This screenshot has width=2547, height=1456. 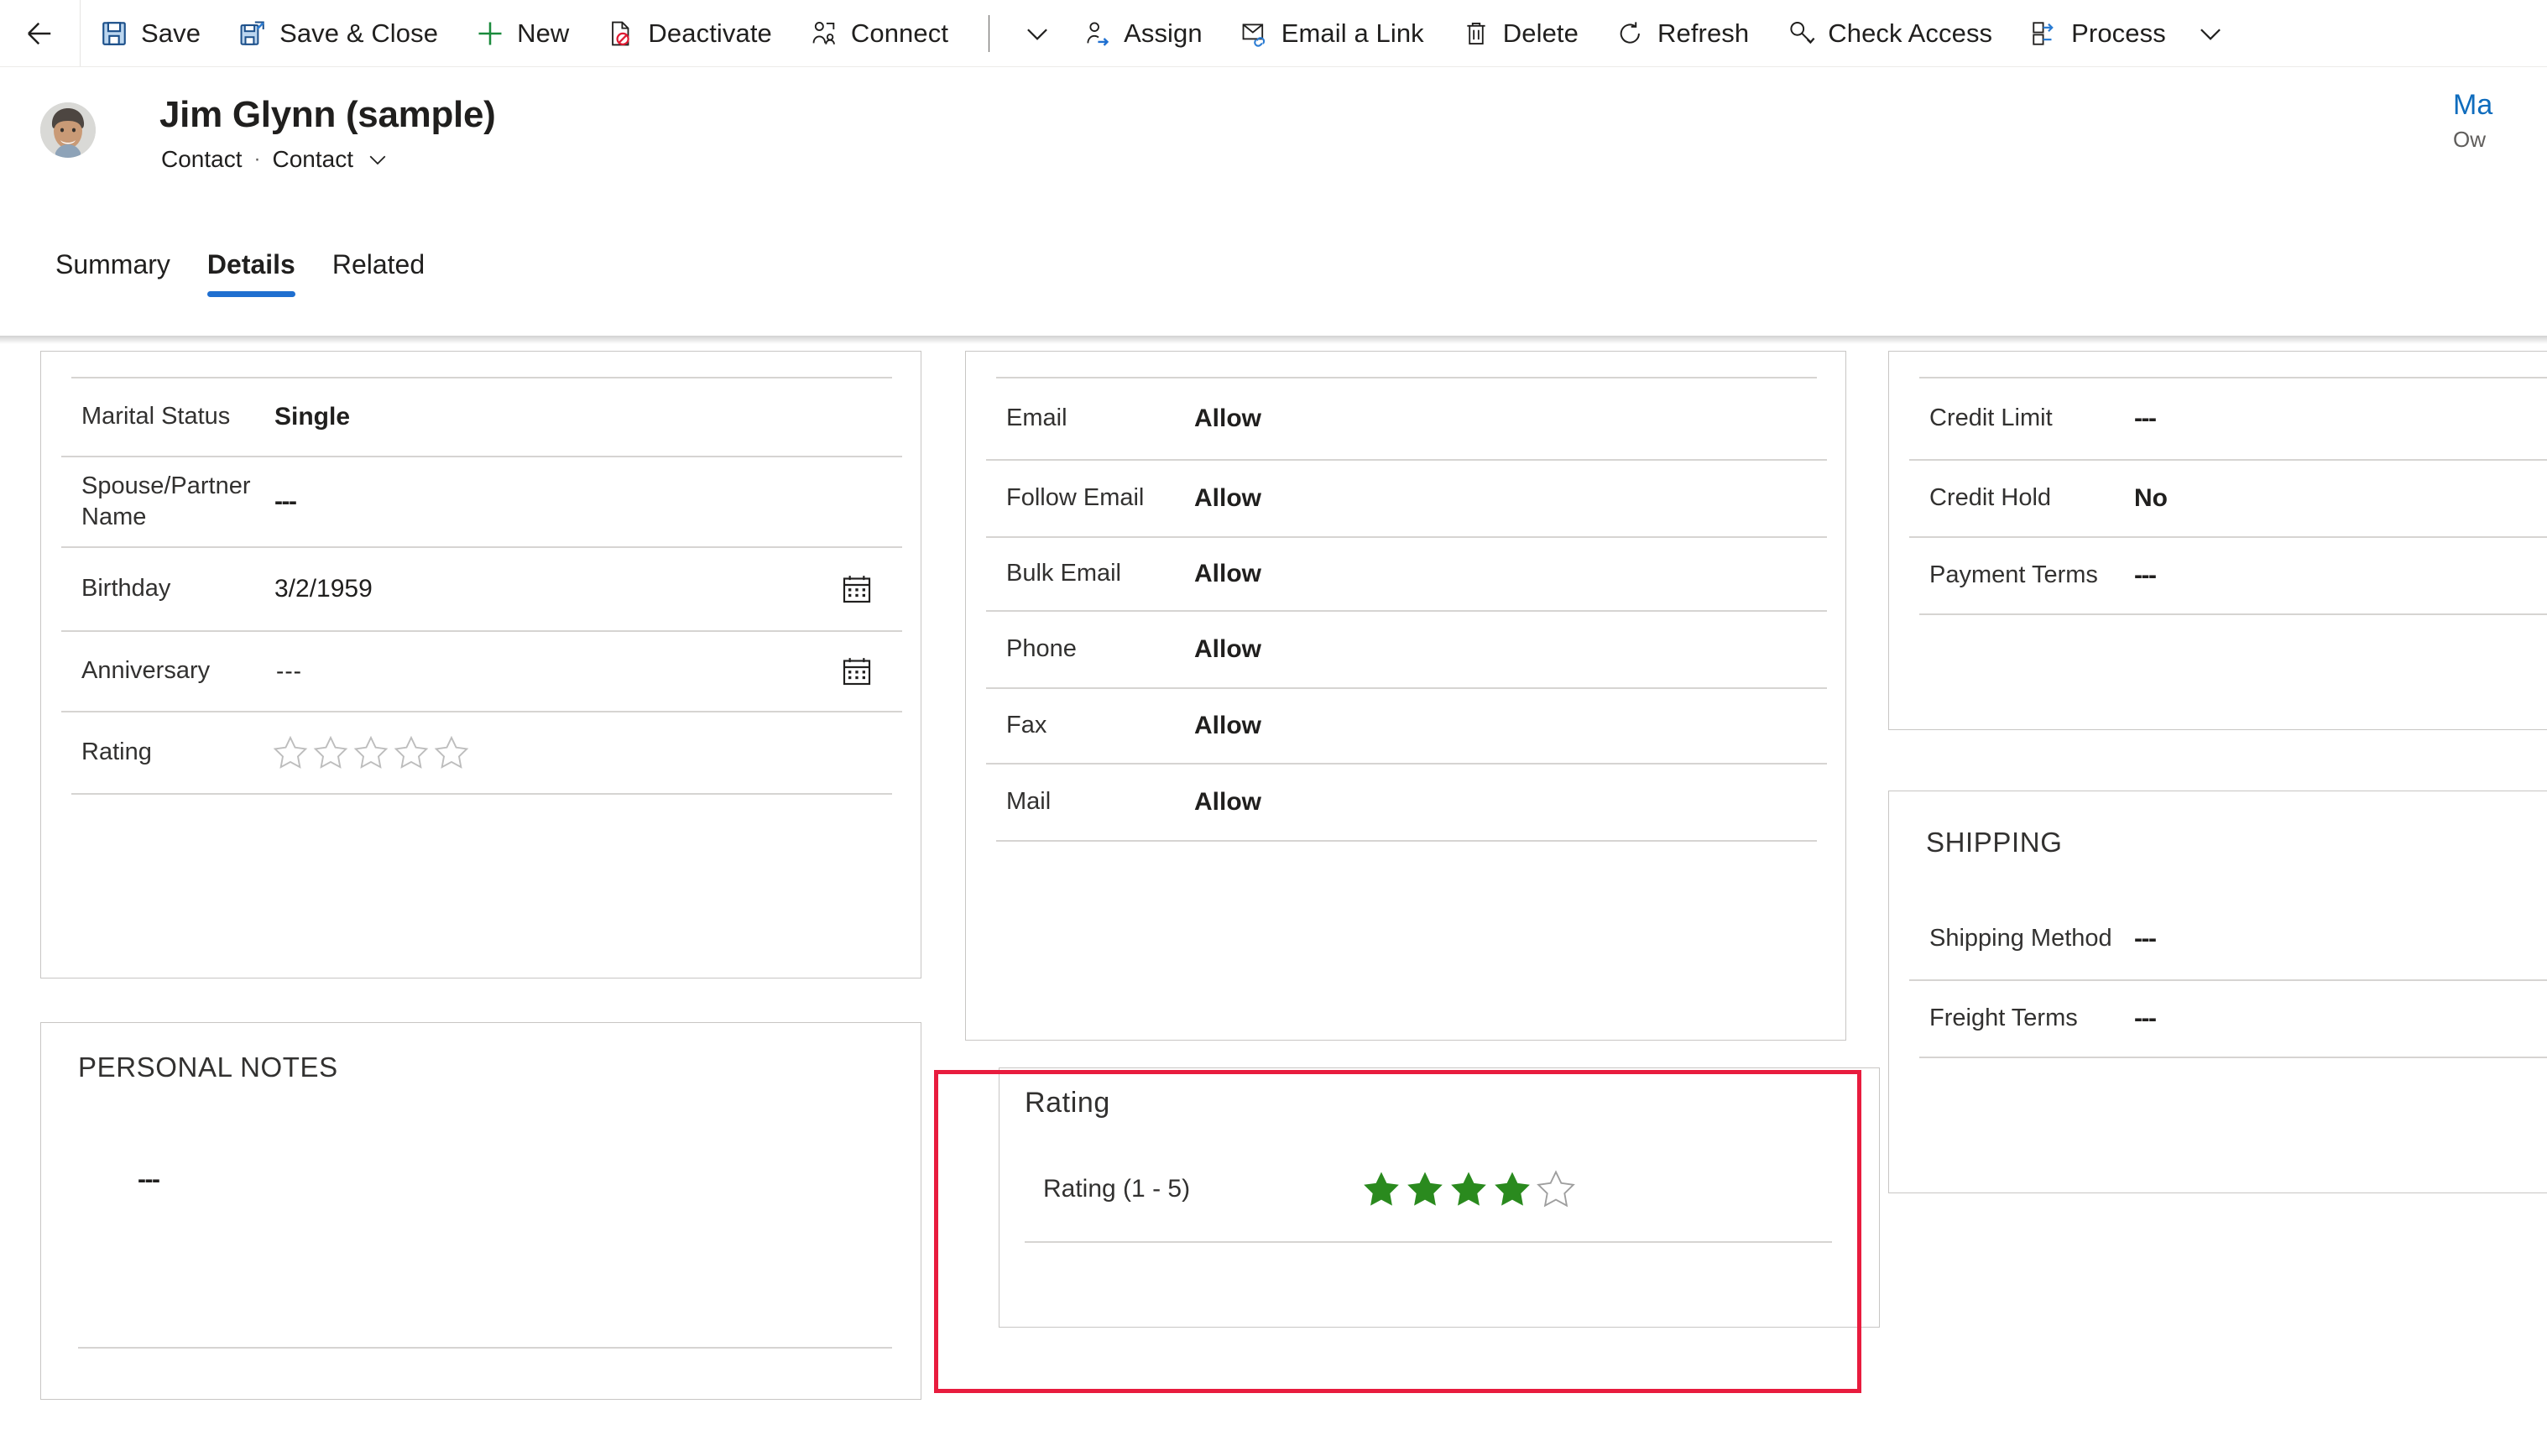 What do you see at coordinates (1255, 33) in the screenshot?
I see `email-link-icon` at bounding box center [1255, 33].